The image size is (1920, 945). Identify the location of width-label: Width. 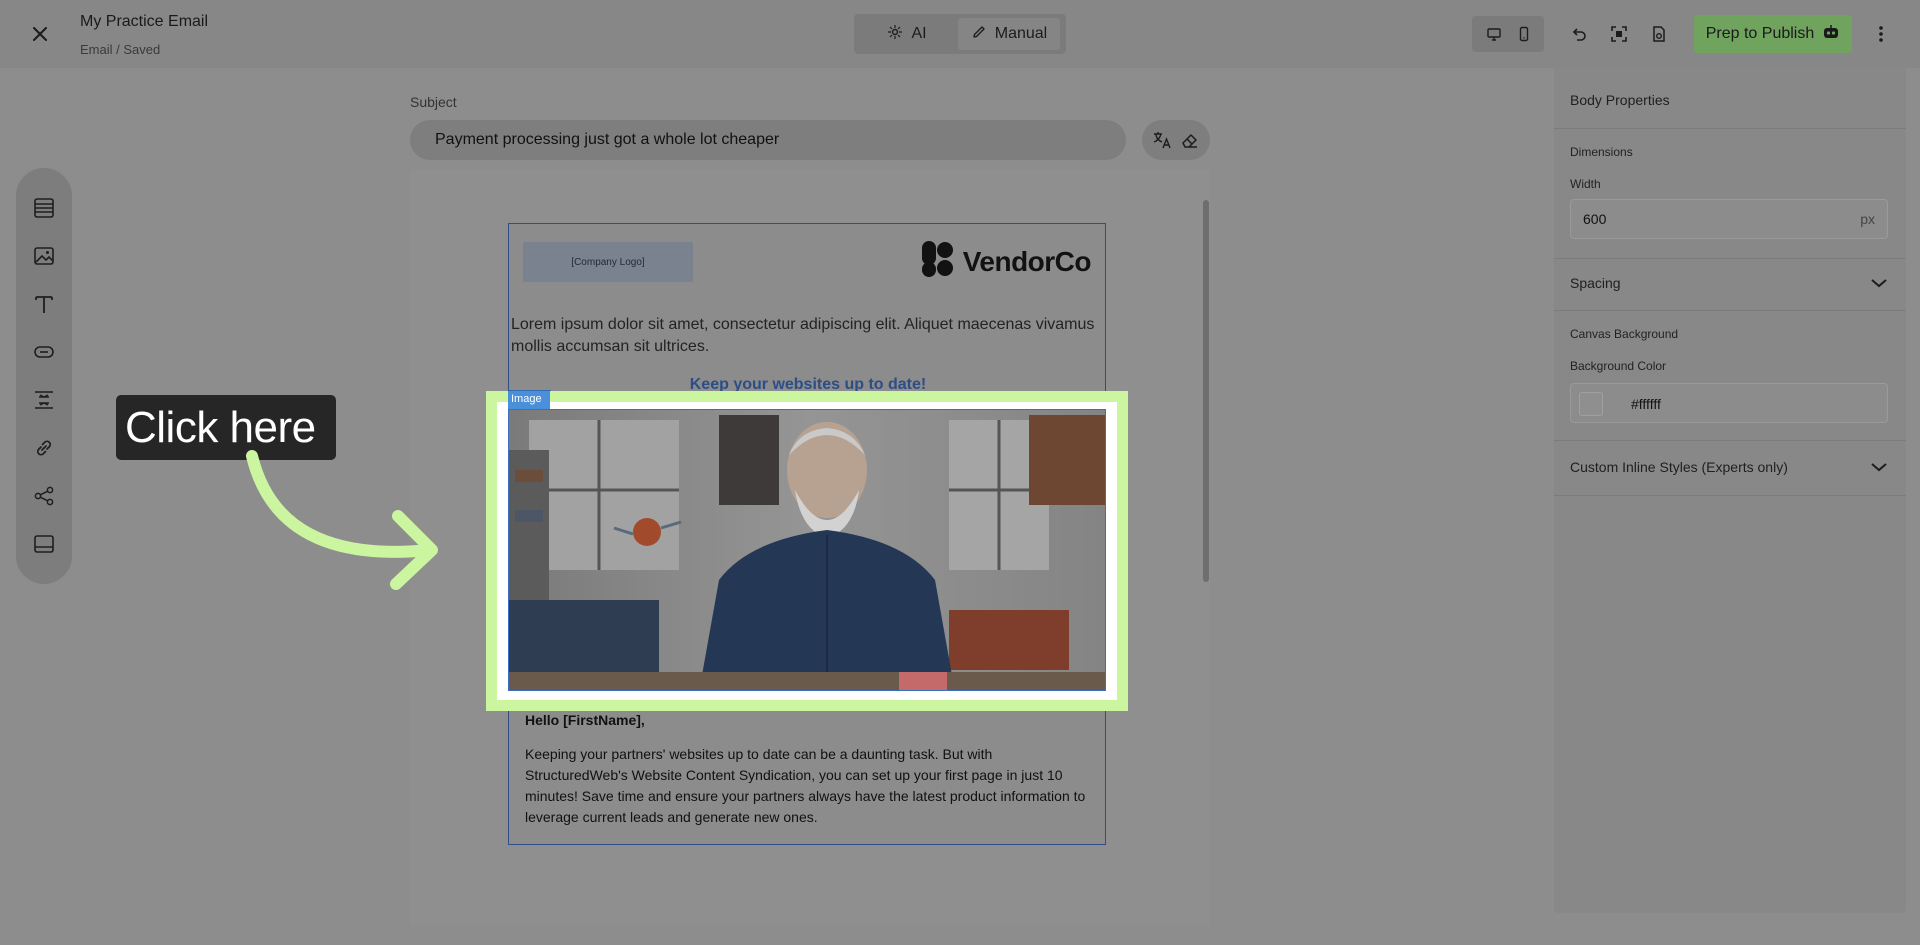
(1585, 184).